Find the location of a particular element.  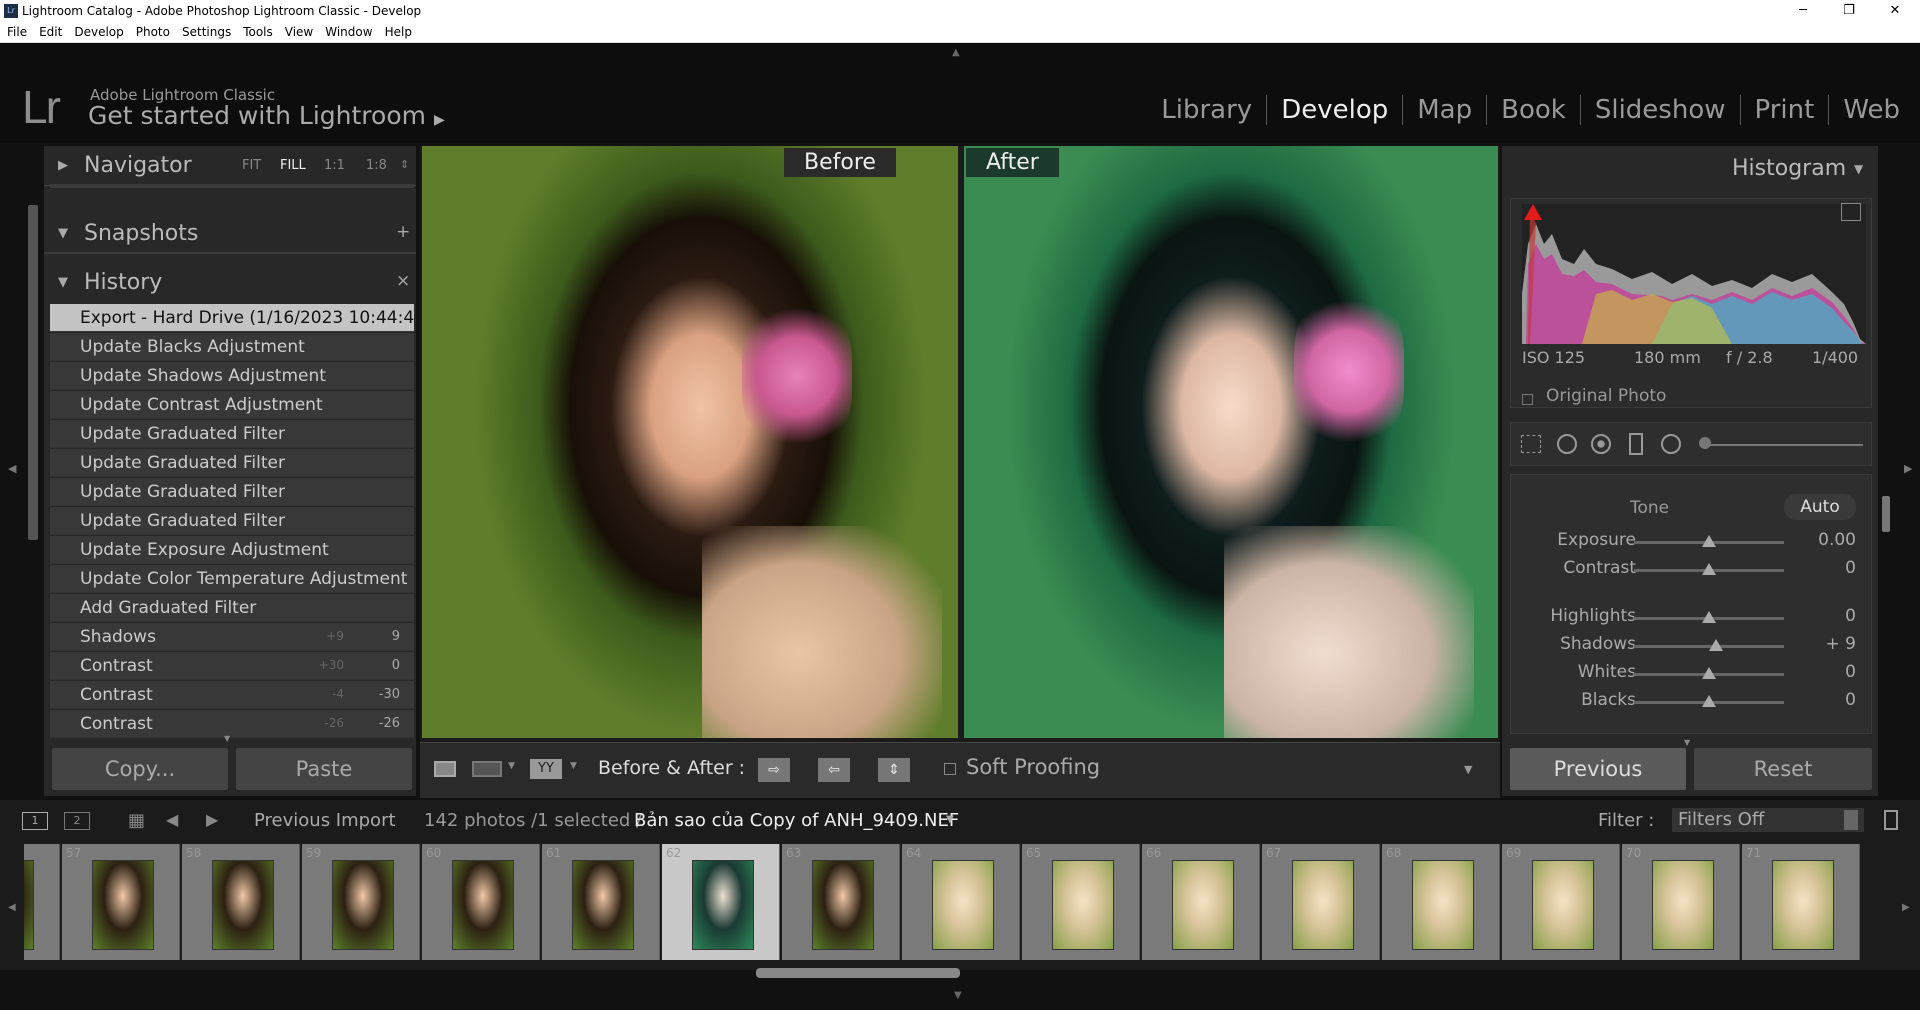

filmstrip-thumbnail: 62 is located at coordinates (721, 902).